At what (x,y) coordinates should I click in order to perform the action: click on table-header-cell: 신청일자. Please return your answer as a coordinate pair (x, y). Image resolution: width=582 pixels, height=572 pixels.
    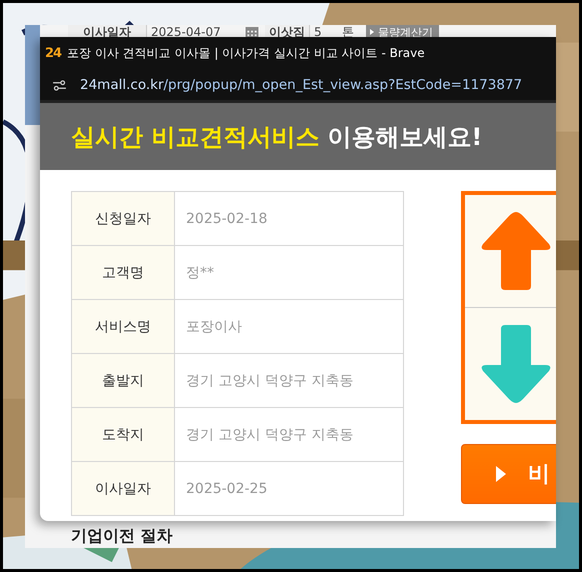
    Looking at the image, I should click on (123, 219).